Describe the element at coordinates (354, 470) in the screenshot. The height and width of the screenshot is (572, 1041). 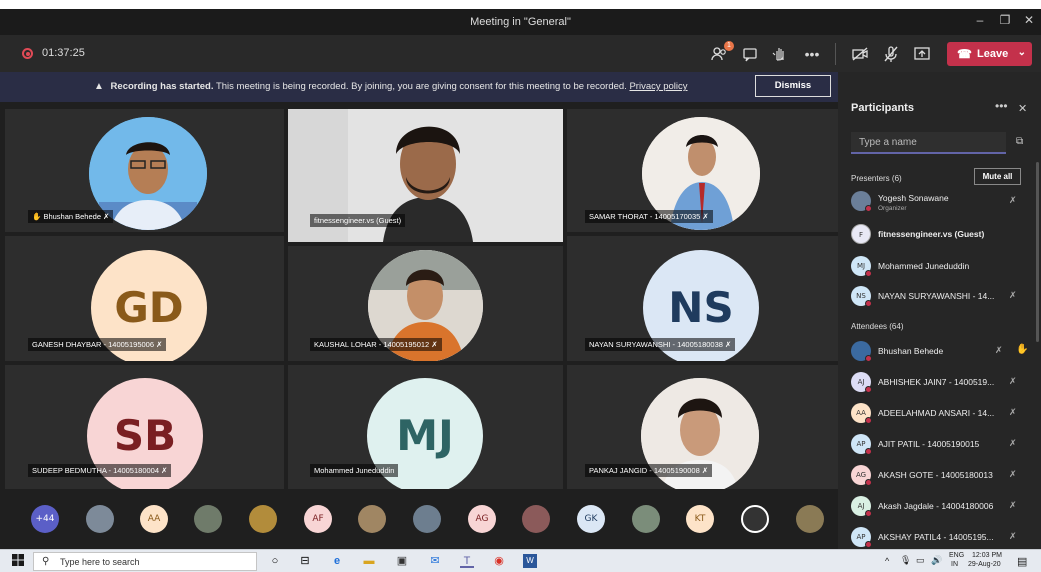
I see `participant-label: Mohammed Juneduddin` at that location.